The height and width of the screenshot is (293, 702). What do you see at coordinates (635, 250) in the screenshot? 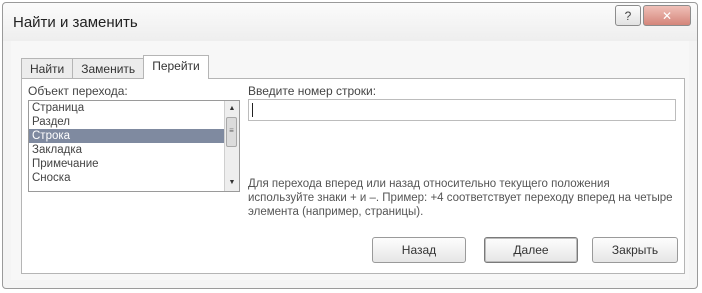
I see `close-button: Закрыть` at bounding box center [635, 250].